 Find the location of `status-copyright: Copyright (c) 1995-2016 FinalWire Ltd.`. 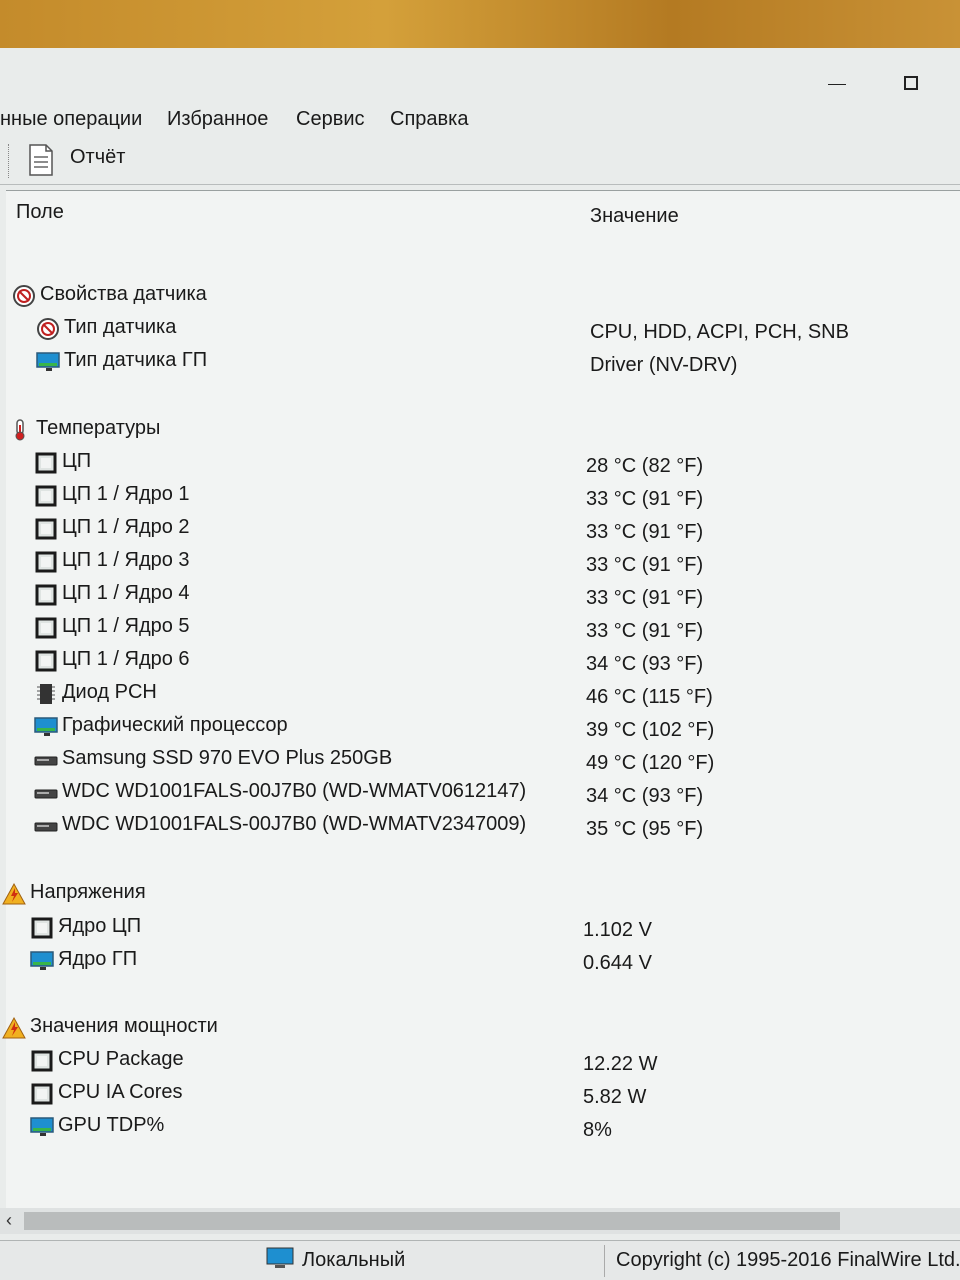

status-copyright: Copyright (c) 1995-2016 FinalWire Ltd. is located at coordinates (788, 1260).